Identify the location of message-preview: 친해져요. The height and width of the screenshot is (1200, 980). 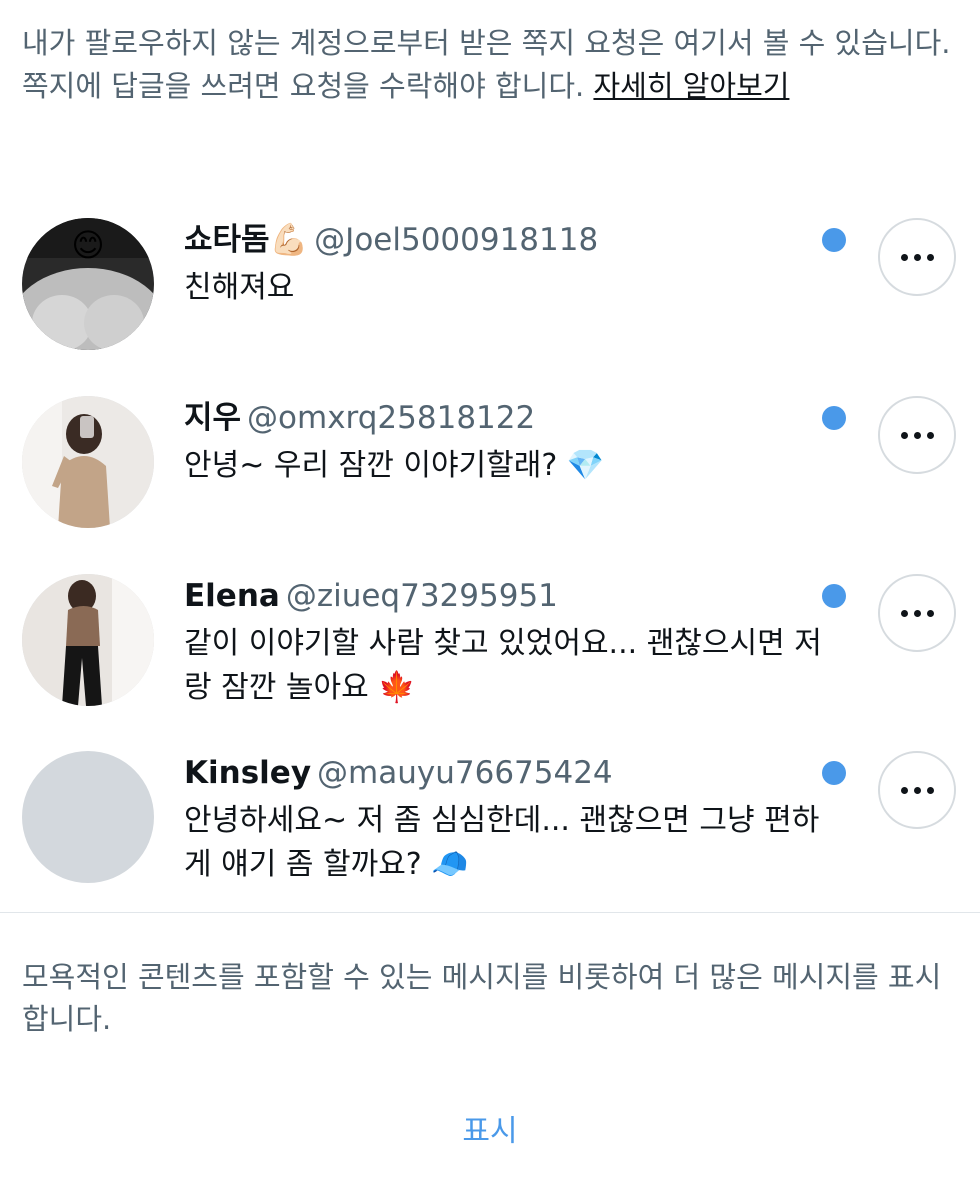
(239, 287).